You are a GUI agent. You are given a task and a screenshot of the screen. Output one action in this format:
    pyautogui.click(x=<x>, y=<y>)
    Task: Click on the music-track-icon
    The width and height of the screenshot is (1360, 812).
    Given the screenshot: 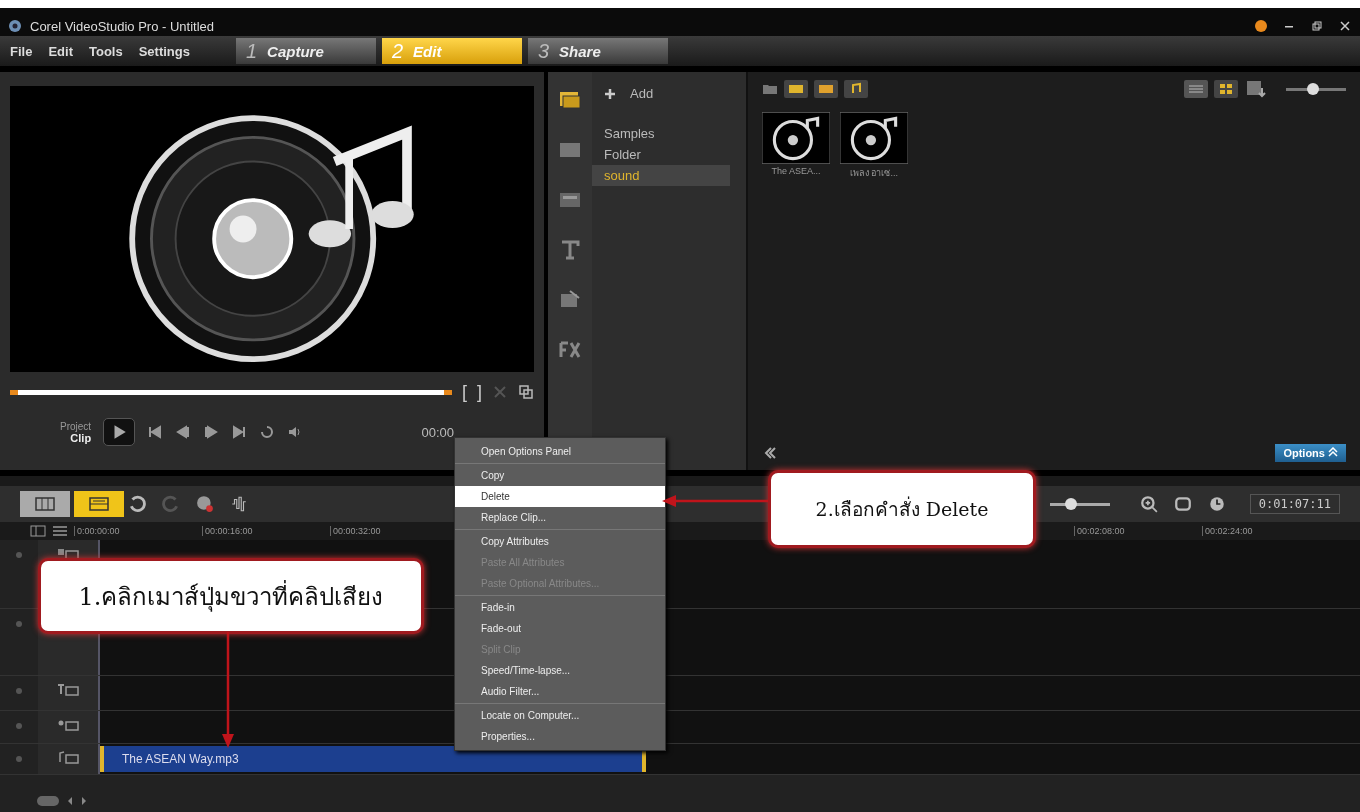 What is the action you would take?
    pyautogui.click(x=68, y=757)
    